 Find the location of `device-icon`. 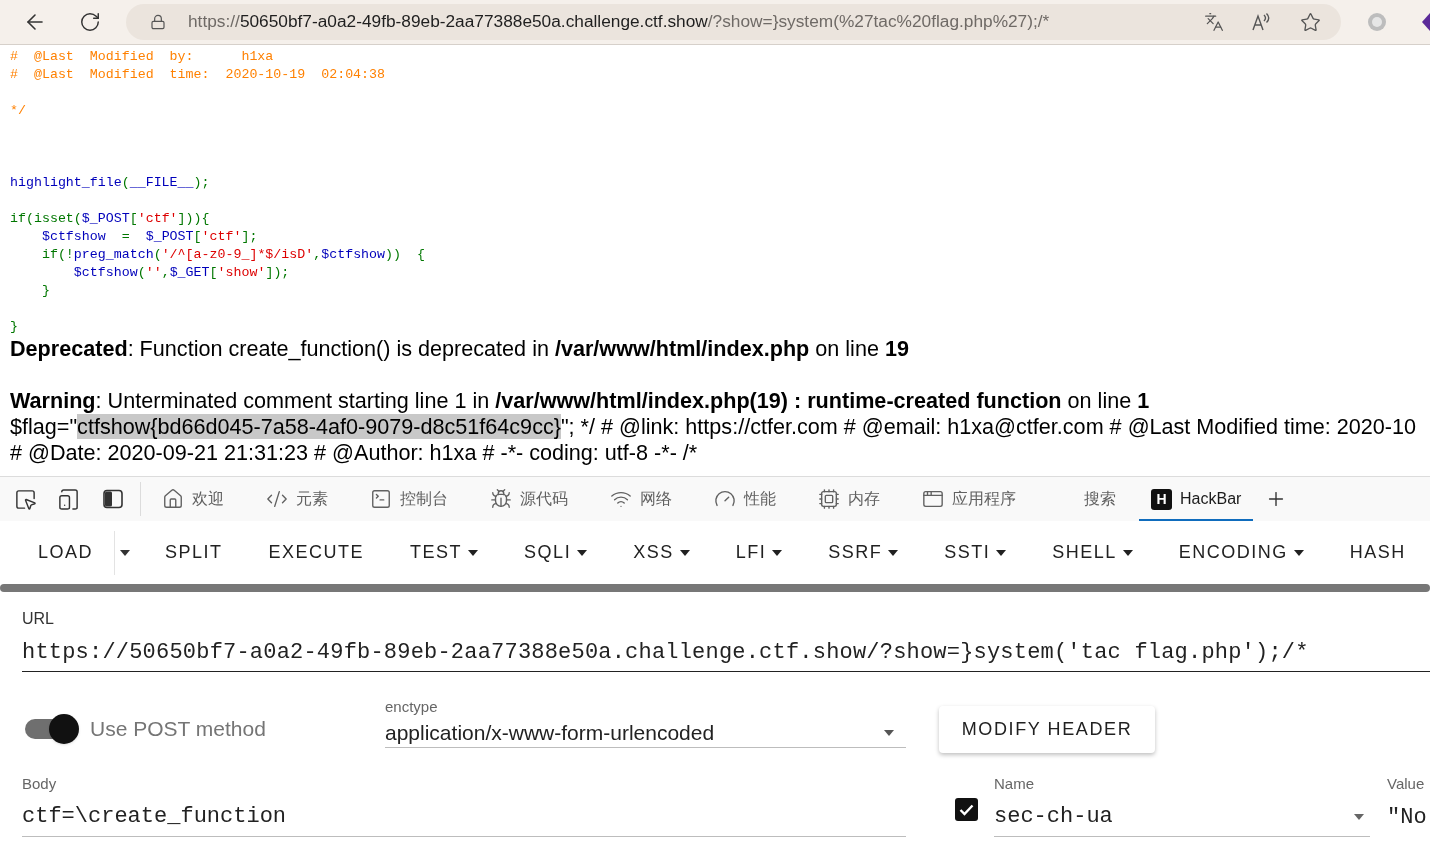

device-icon is located at coordinates (68, 499).